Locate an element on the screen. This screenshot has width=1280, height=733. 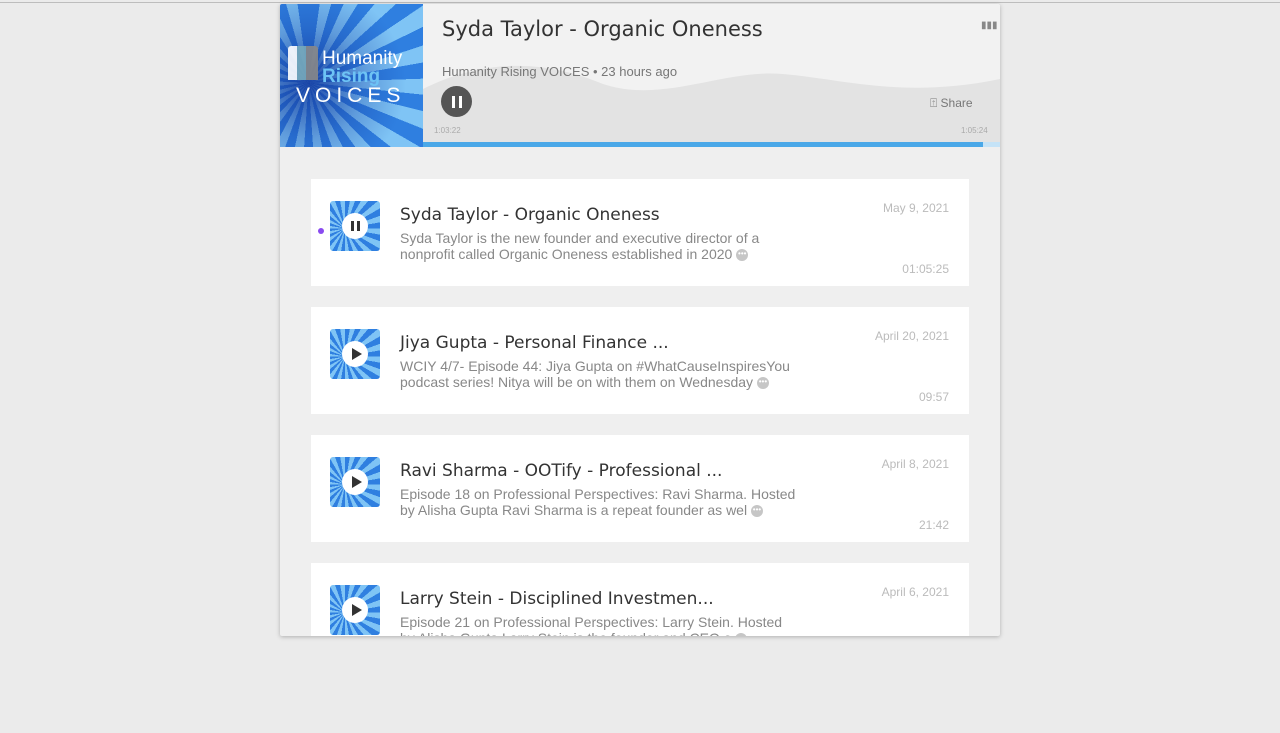
share-icon: ⍐ is located at coordinates (935, 103).